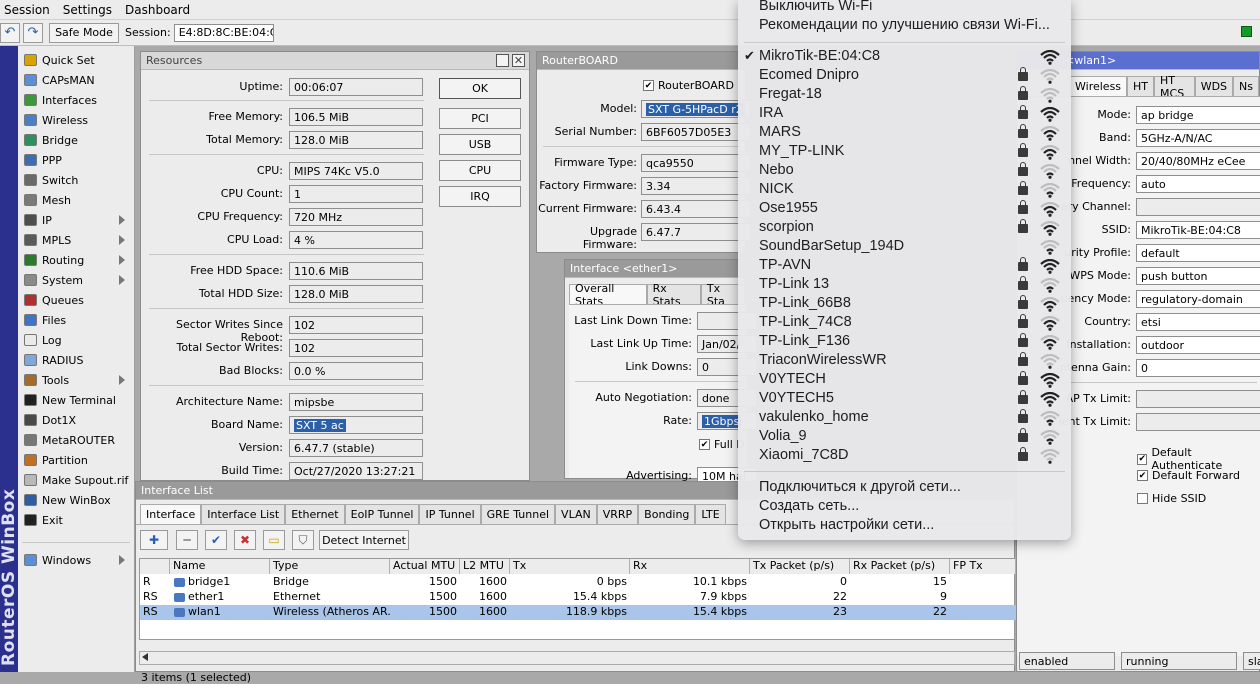 This screenshot has height=684, width=1260. What do you see at coordinates (480, 170) in the screenshot?
I see `cpu-button: CPU` at bounding box center [480, 170].